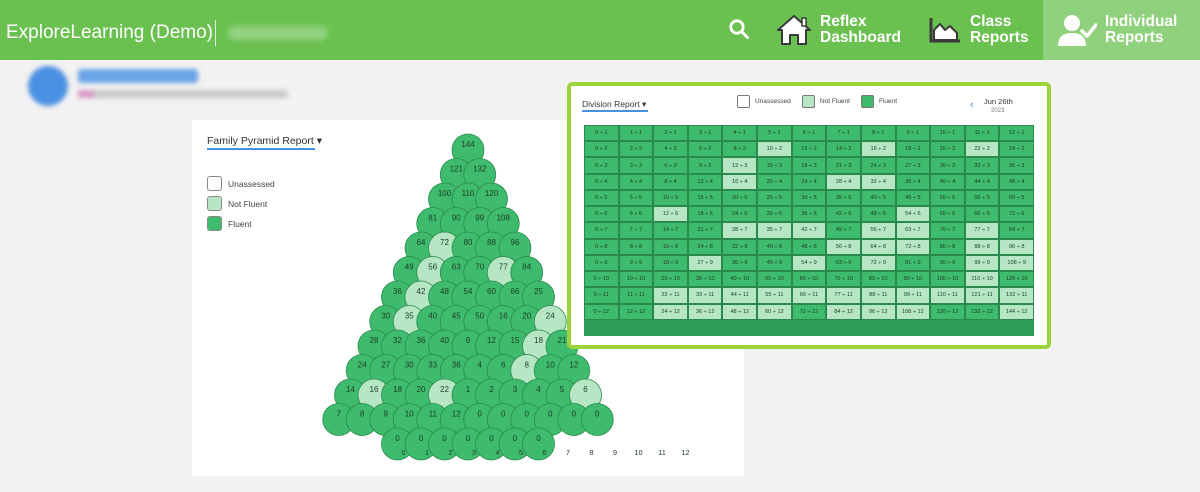 Image resolution: width=1200 pixels, height=492 pixels. What do you see at coordinates (601, 279) in the screenshot?
I see `division-fact-cell: 0 ÷ 10` at bounding box center [601, 279].